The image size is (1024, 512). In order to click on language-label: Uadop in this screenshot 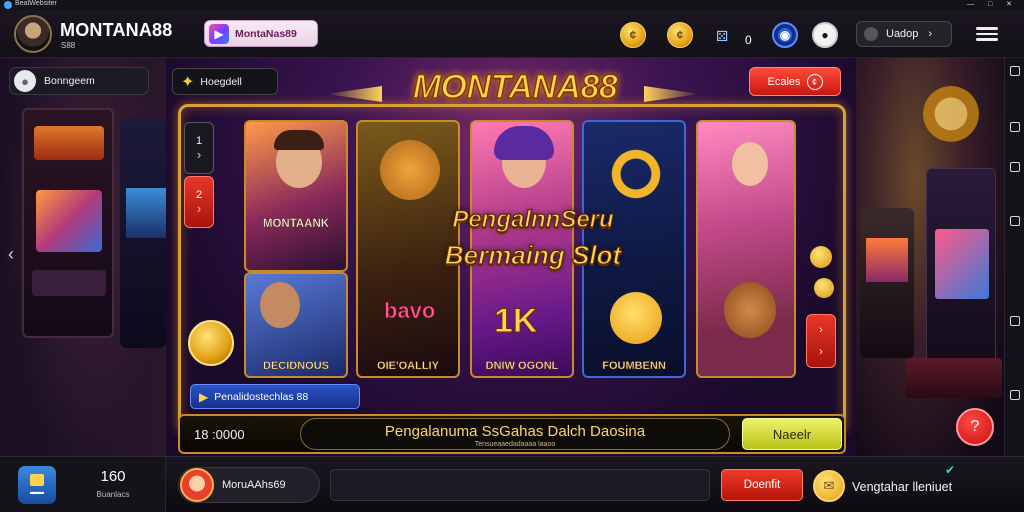, I will do `click(902, 34)`.